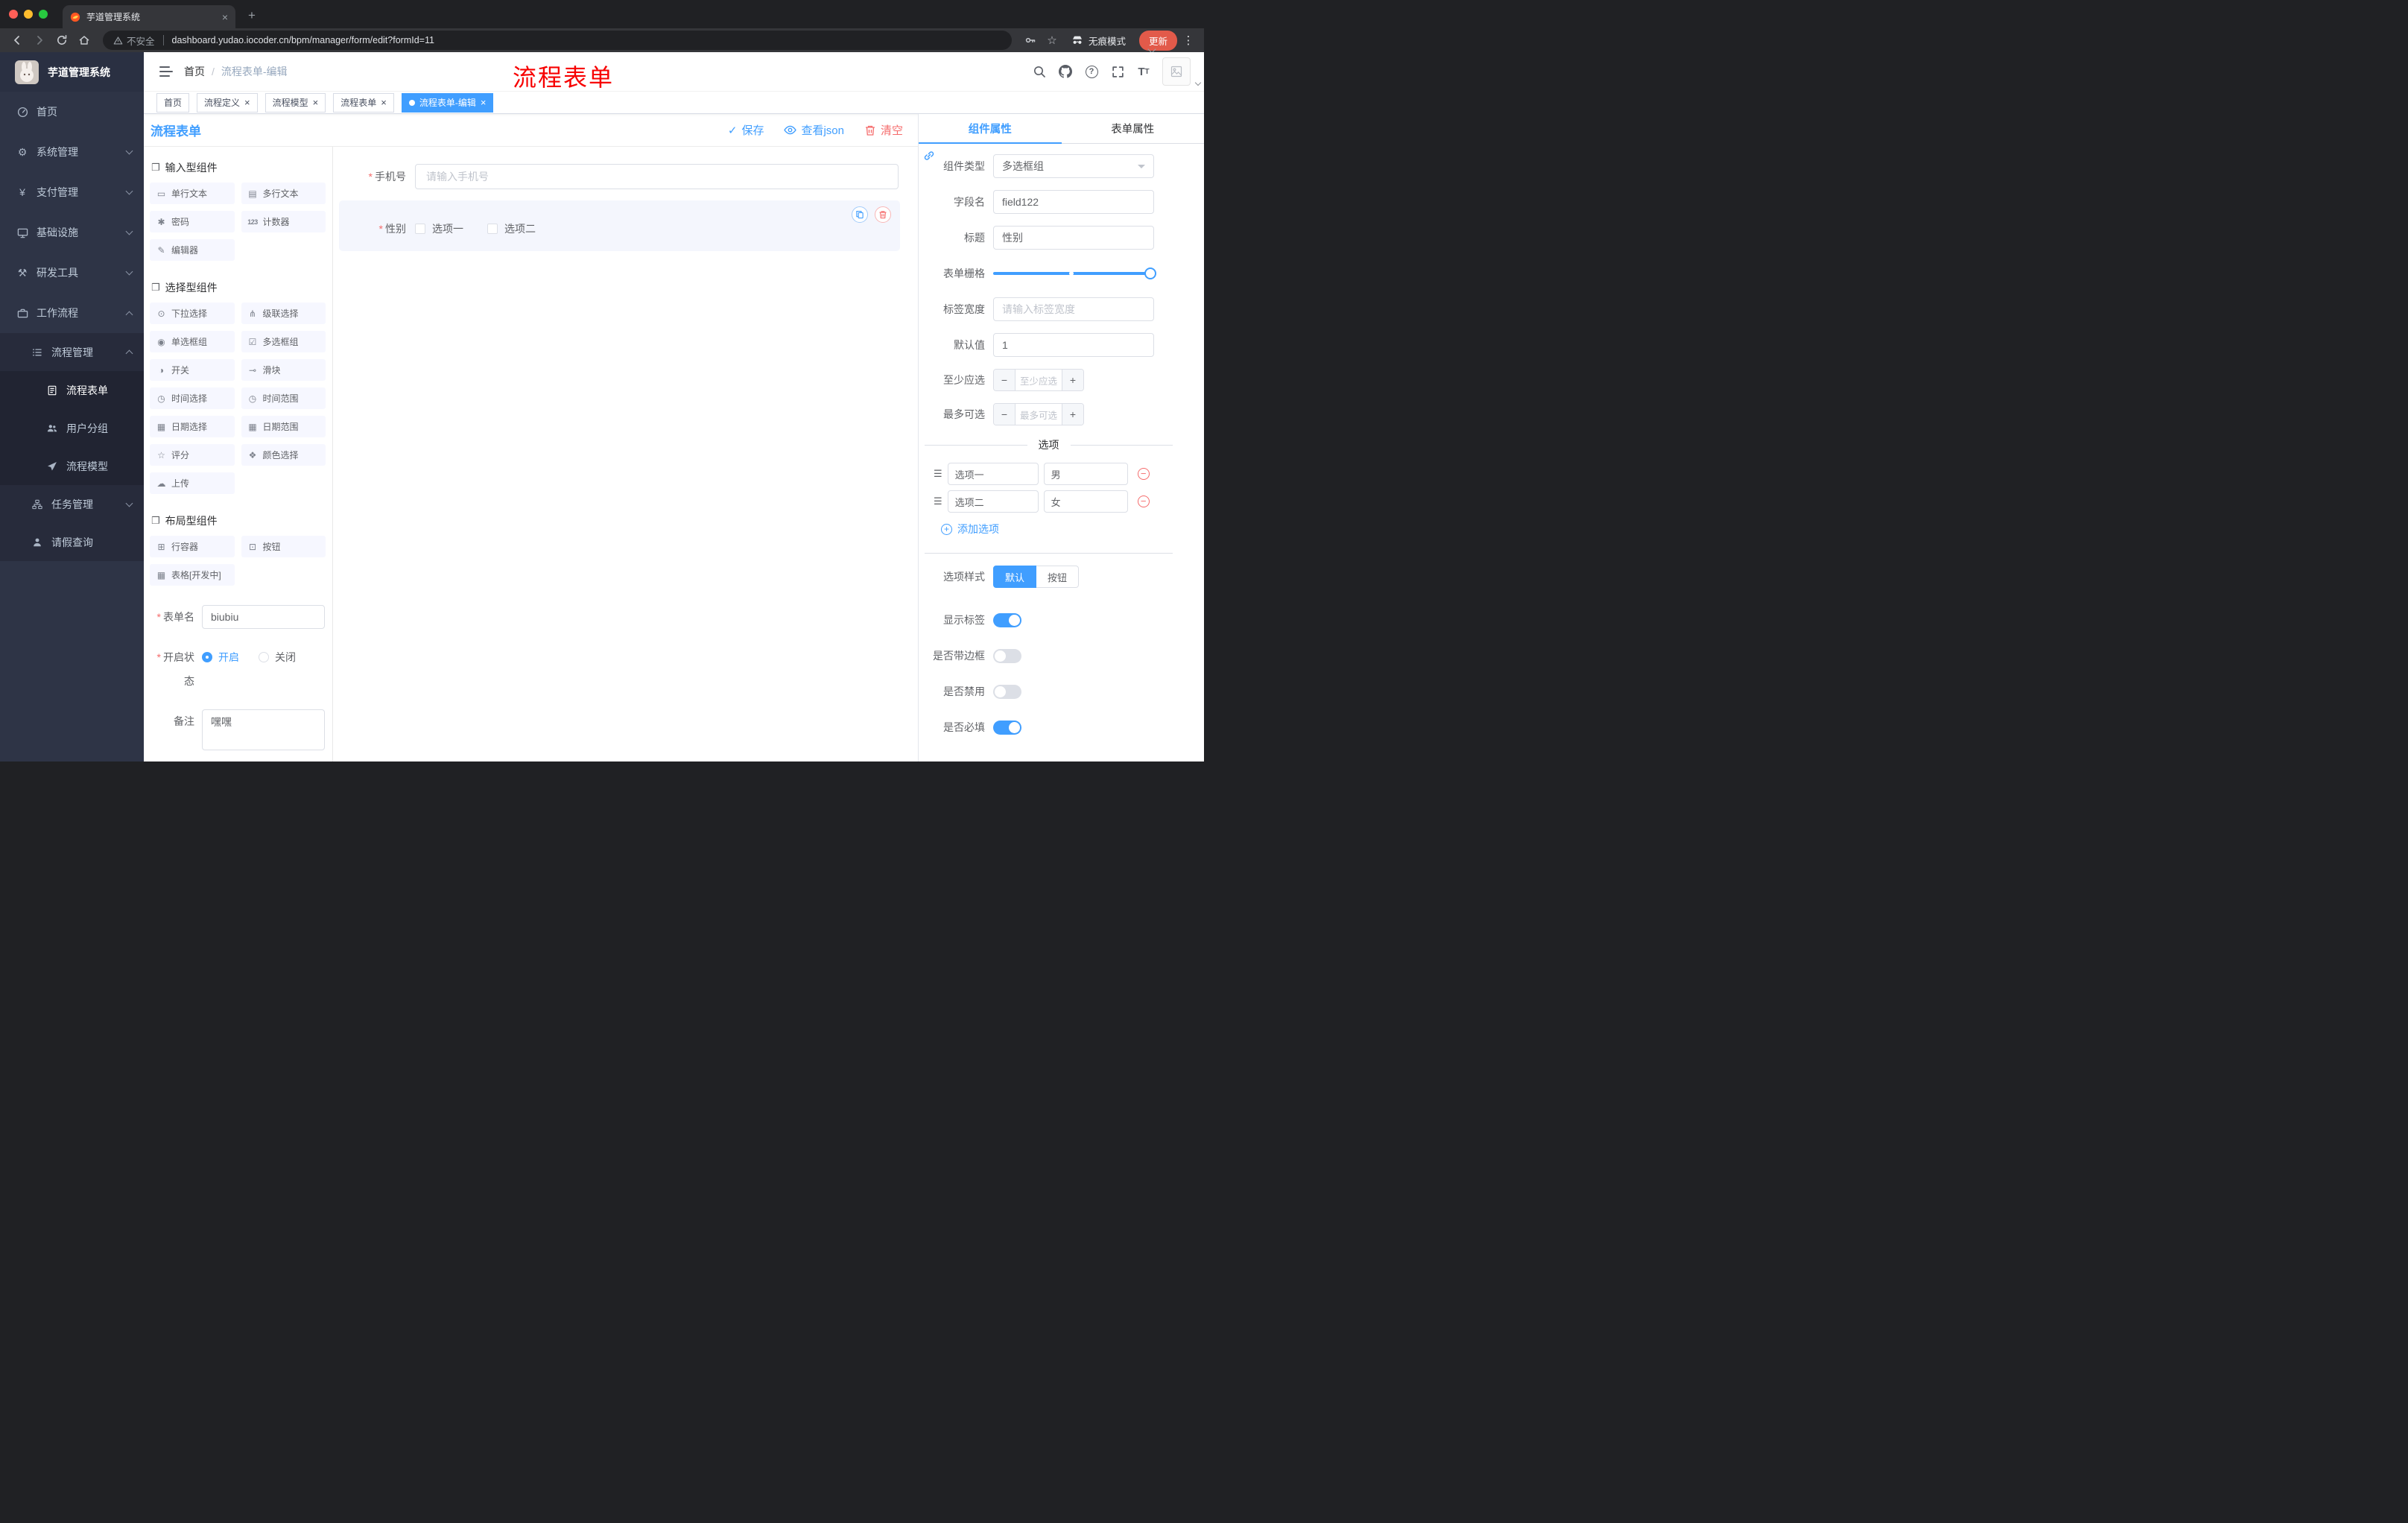  What do you see at coordinates (1058, 577) in the screenshot?
I see `style-button-button: 按钮` at bounding box center [1058, 577].